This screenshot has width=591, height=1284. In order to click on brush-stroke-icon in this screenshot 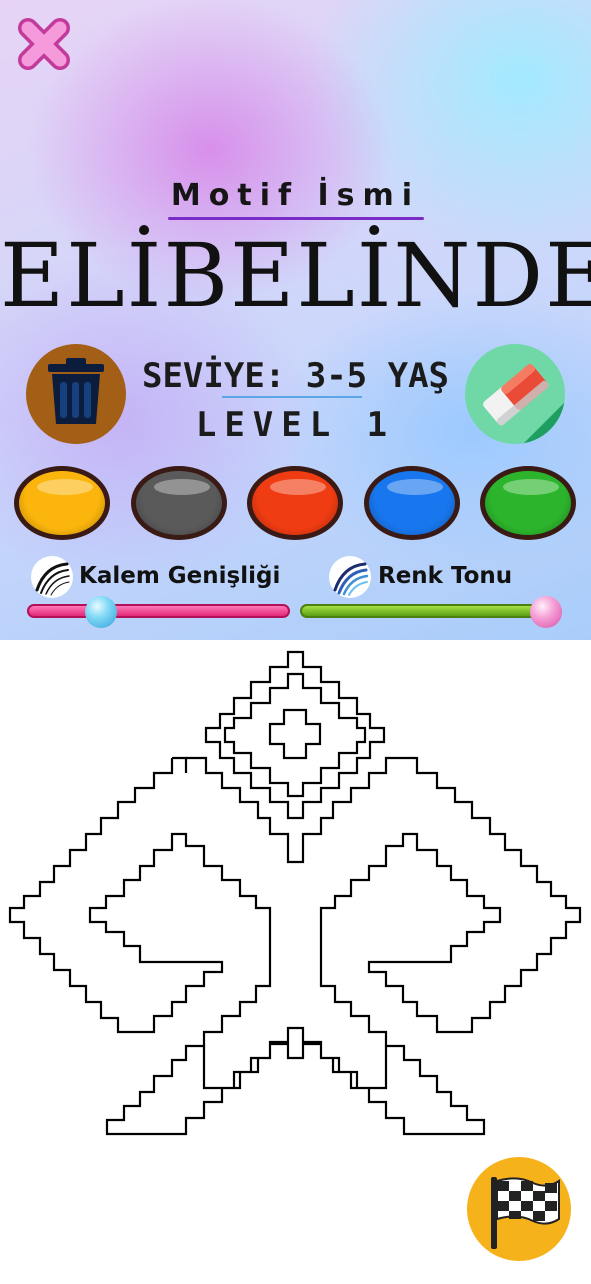, I will do `click(52, 577)`.